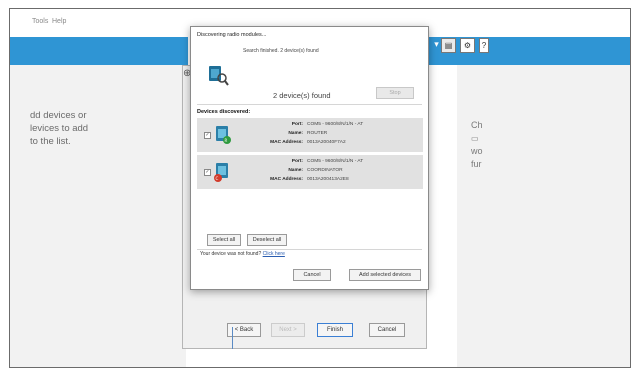 This screenshot has width=638, height=375. Describe the element at coordinates (231, 254) in the screenshot. I see `not-found-text: Your device was not found?` at that location.